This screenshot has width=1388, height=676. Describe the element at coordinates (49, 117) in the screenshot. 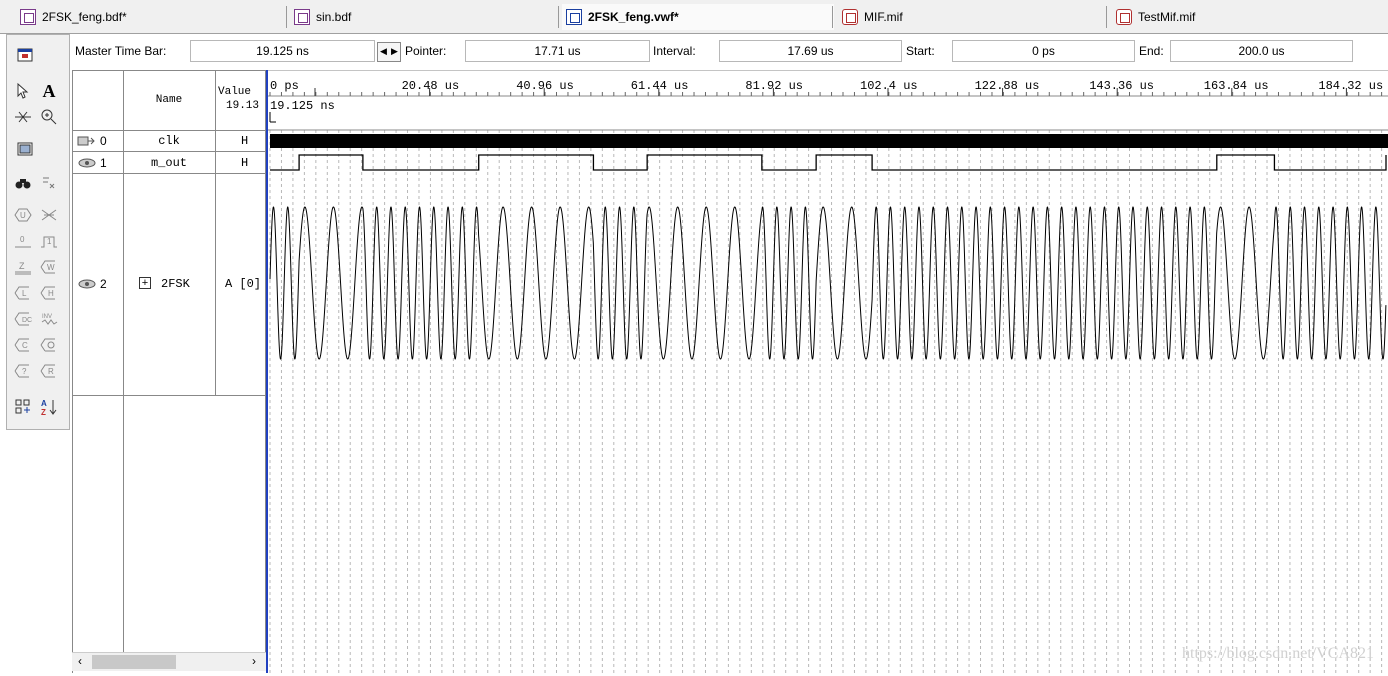

I see `zoom-tool-icon` at that location.